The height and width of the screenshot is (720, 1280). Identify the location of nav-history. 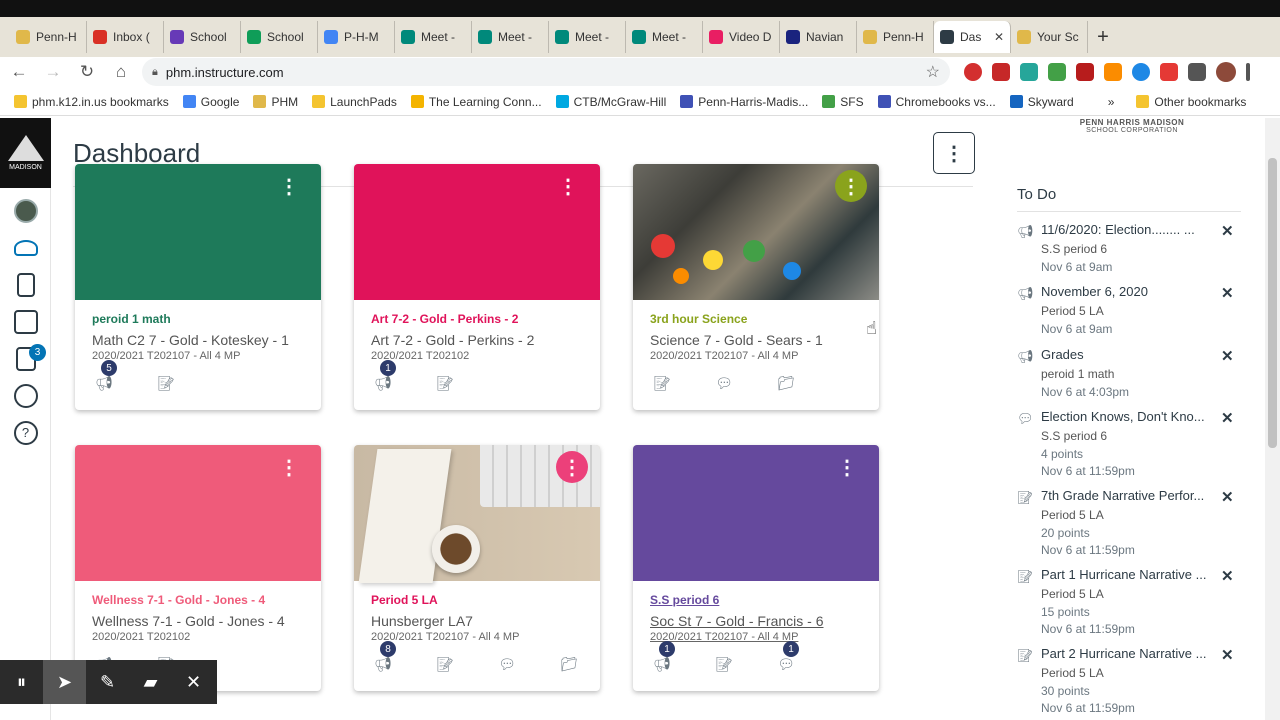
(25, 395).